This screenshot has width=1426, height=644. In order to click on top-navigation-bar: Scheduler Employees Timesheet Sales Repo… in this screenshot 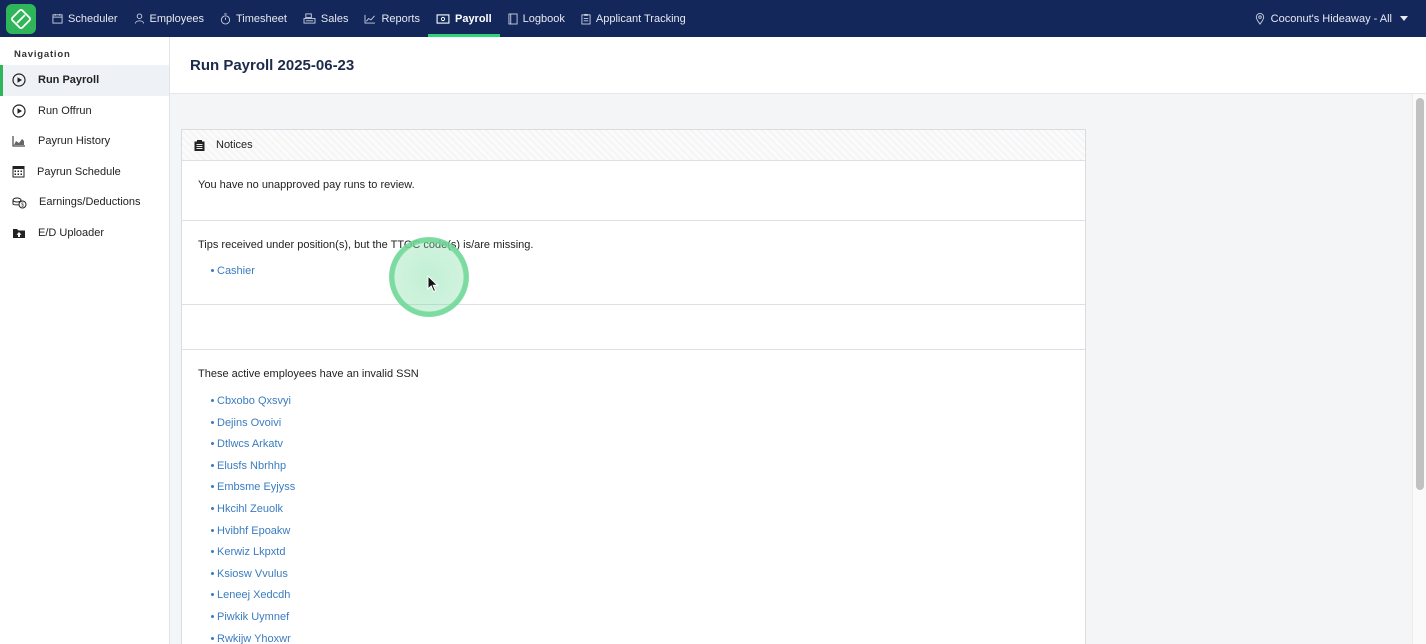, I will do `click(713, 18)`.